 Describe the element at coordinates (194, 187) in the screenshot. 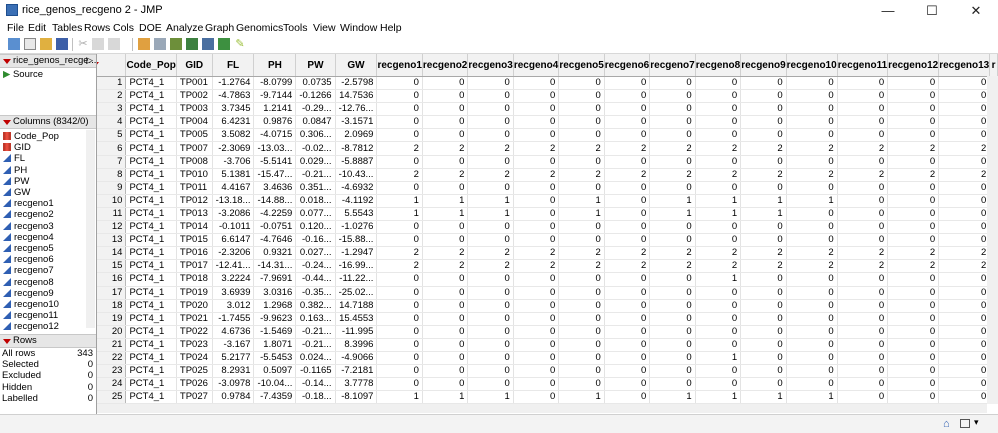

I see `table-cell: TP011` at that location.